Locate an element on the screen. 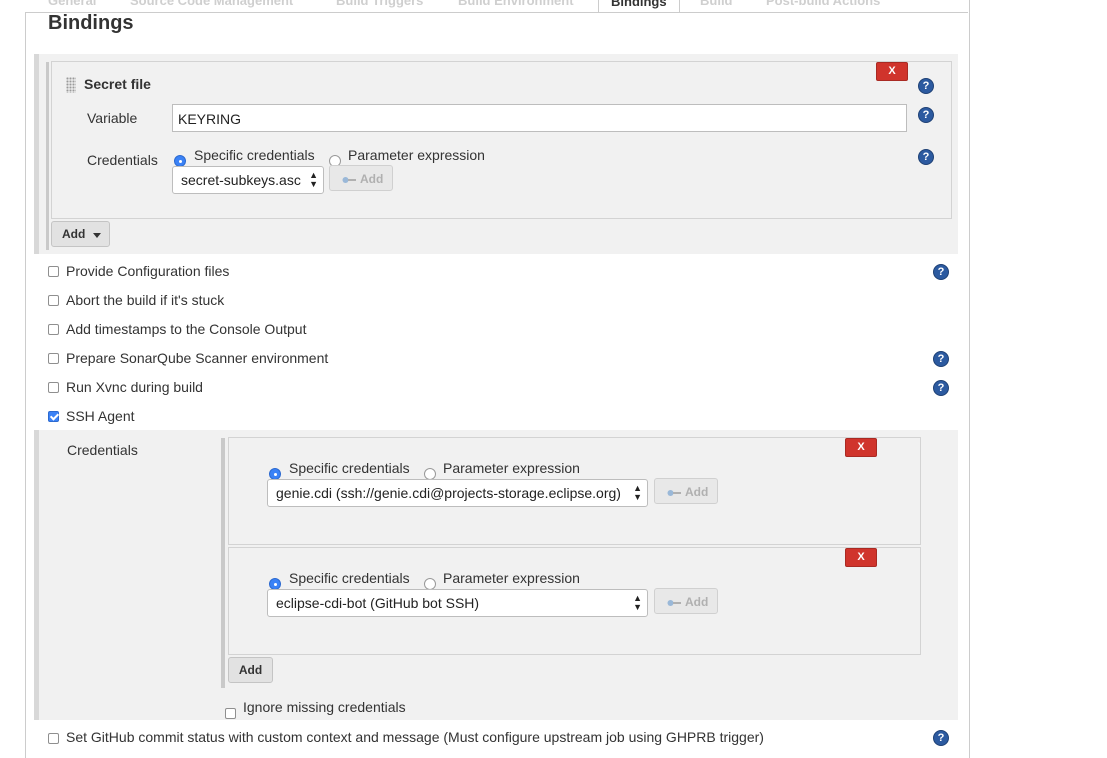  tab-general: General is located at coordinates (72, 5).